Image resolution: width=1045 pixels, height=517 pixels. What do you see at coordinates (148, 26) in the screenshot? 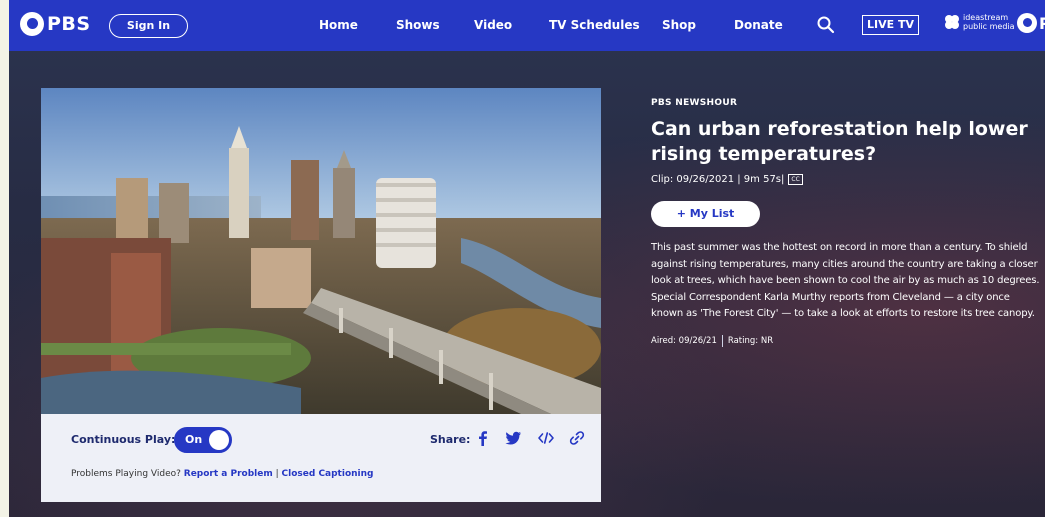
I see `sign-in-button: Sign In` at bounding box center [148, 26].